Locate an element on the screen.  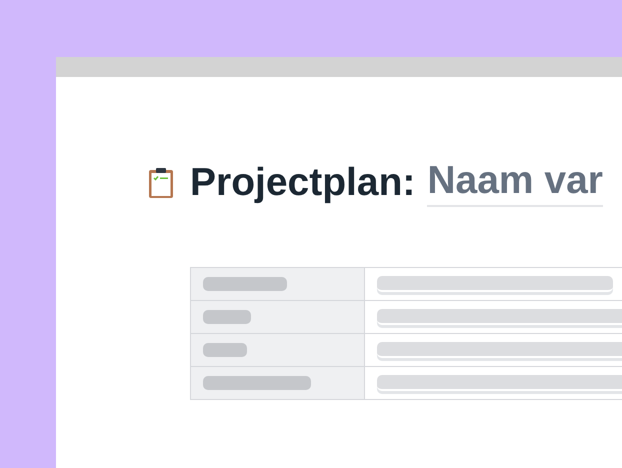
clipboard-icon is located at coordinates (161, 183).